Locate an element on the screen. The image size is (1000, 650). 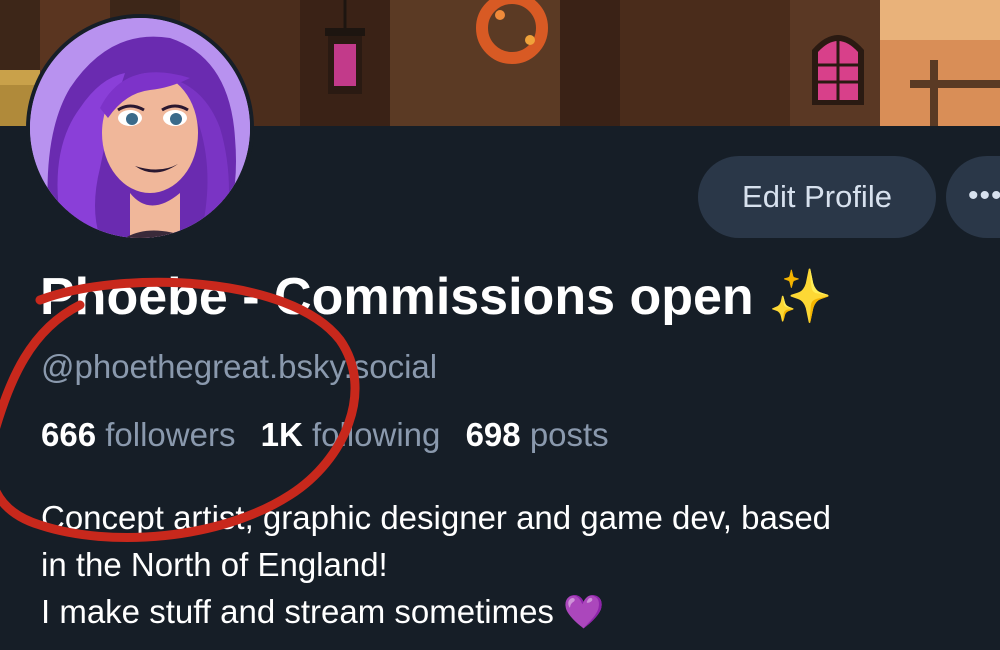
edit-profile-button: Edit Profile is located at coordinates (817, 197).